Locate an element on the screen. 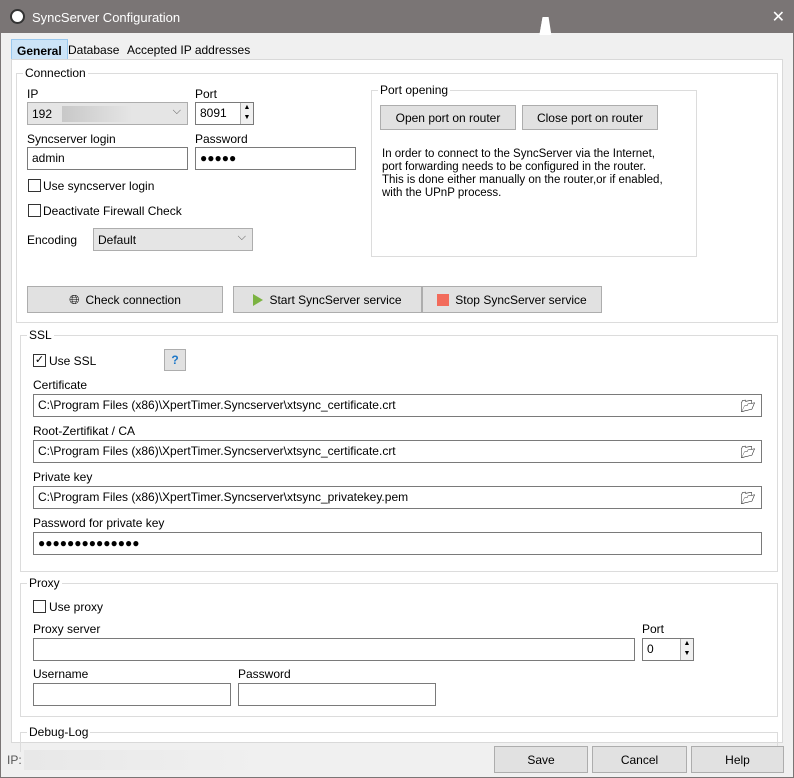 The image size is (794, 778). check-connection-label: Check connection is located at coordinates (133, 299).